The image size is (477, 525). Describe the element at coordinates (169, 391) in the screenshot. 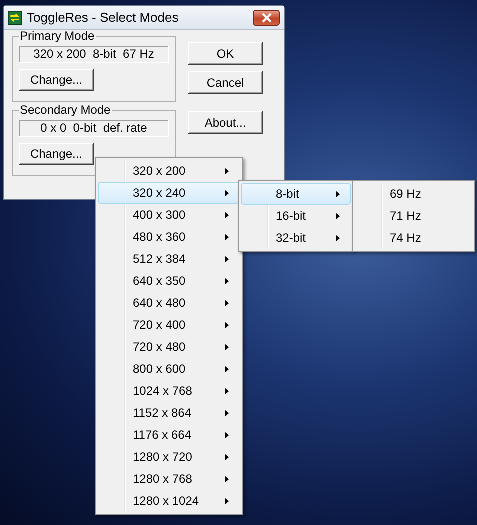

I see `menu-item: 1024 x 768` at that location.